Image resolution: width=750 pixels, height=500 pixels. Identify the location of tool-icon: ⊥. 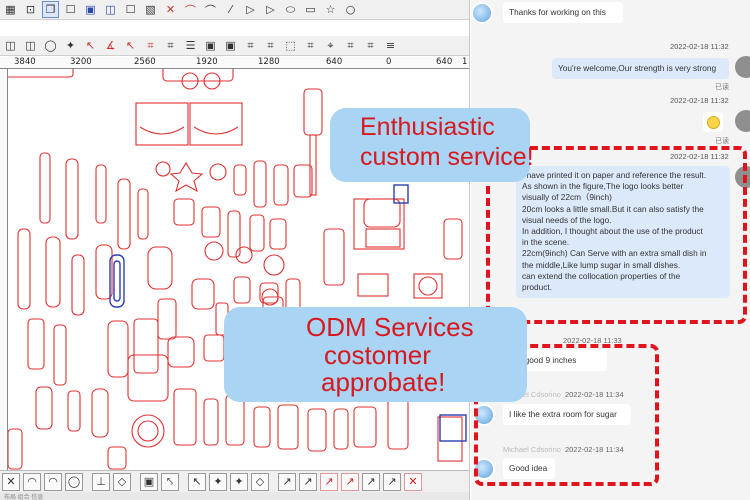
(101, 481).